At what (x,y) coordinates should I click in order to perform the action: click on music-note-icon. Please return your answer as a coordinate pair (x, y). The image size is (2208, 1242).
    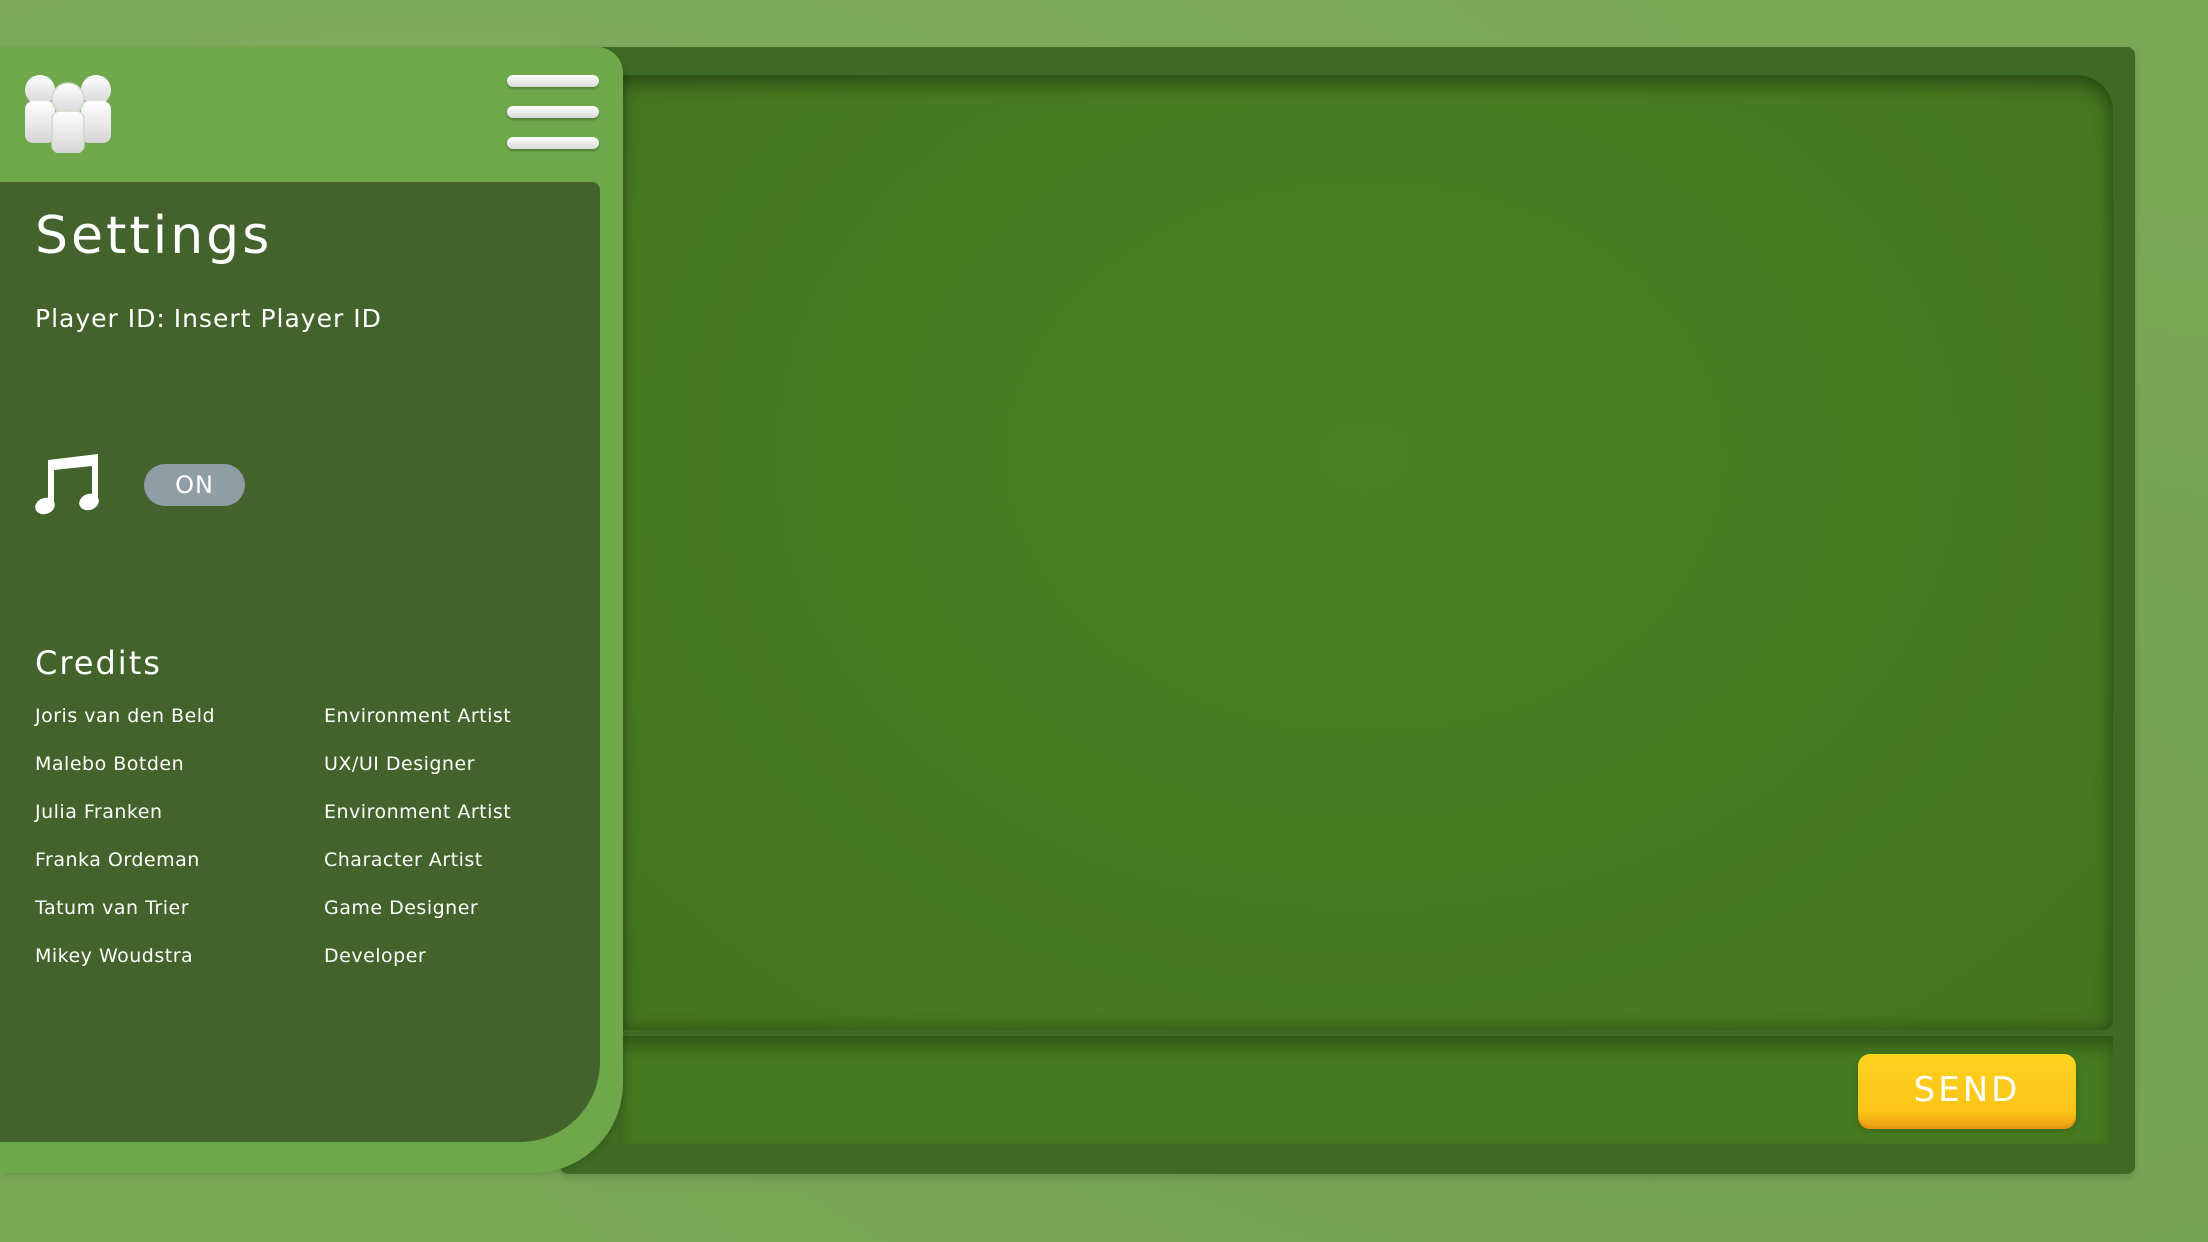
    Looking at the image, I should click on (68, 484).